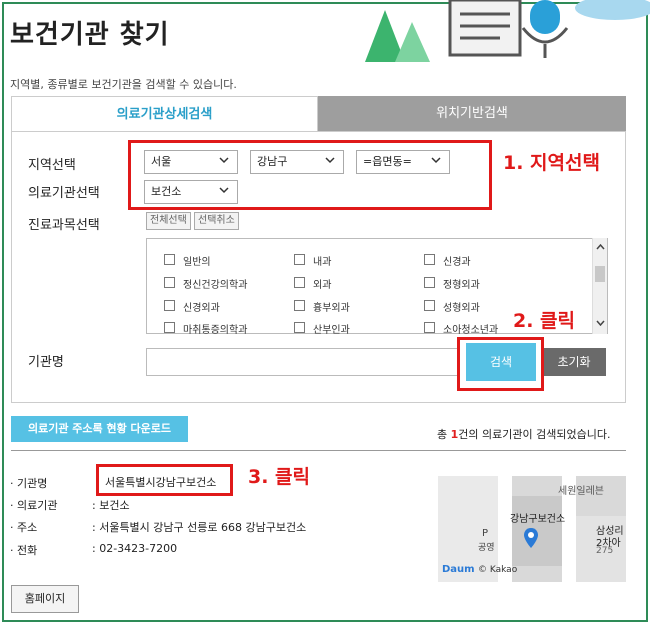 The height and width of the screenshot is (624, 650). I want to click on result-count: 총 1건의 의료기관이 검색되었습니다., so click(523, 434).